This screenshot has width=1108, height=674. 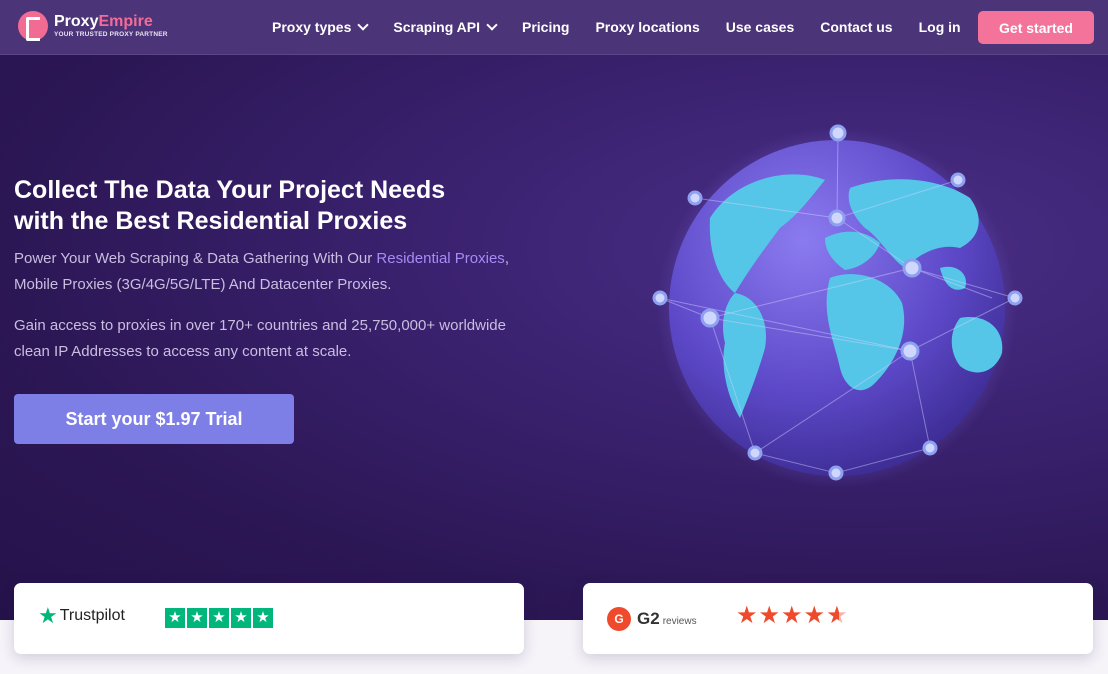 What do you see at coordinates (760, 27) in the screenshot?
I see `nav-item-use-cases: Use cases` at bounding box center [760, 27].